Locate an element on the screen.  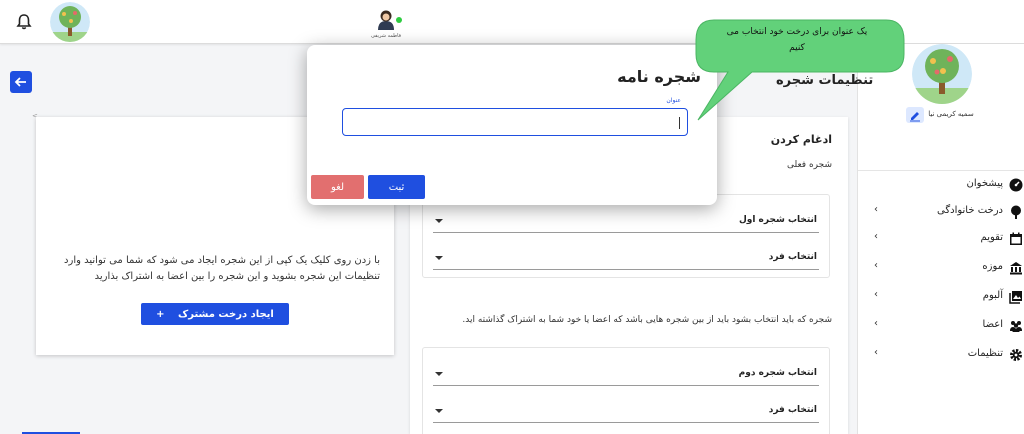
text-cursor is located at coordinates (679, 123).